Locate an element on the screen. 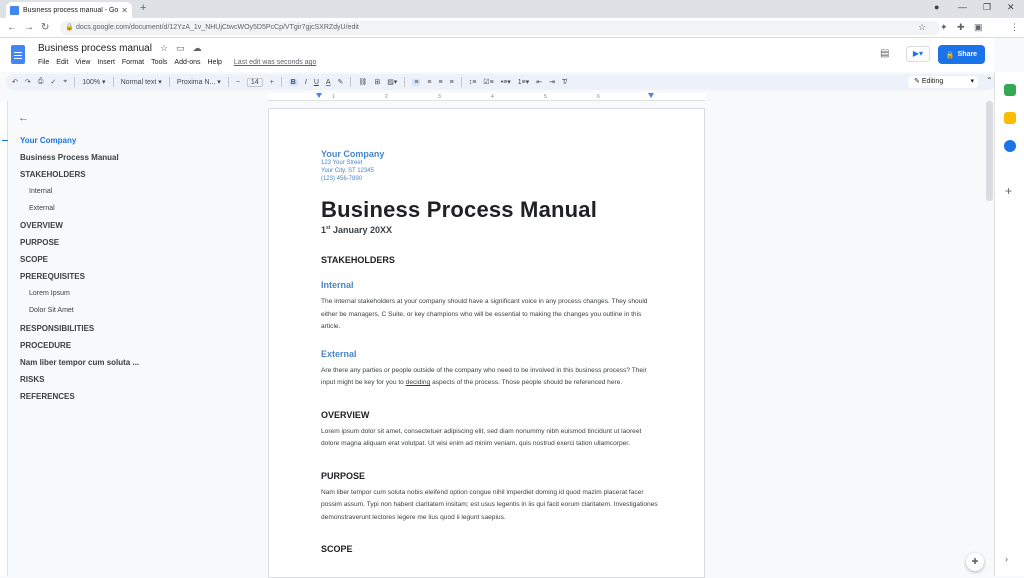 Image resolution: width=1024 pixels, height=578 pixels. paint-format-icon: ⌖ is located at coordinates (65, 82).